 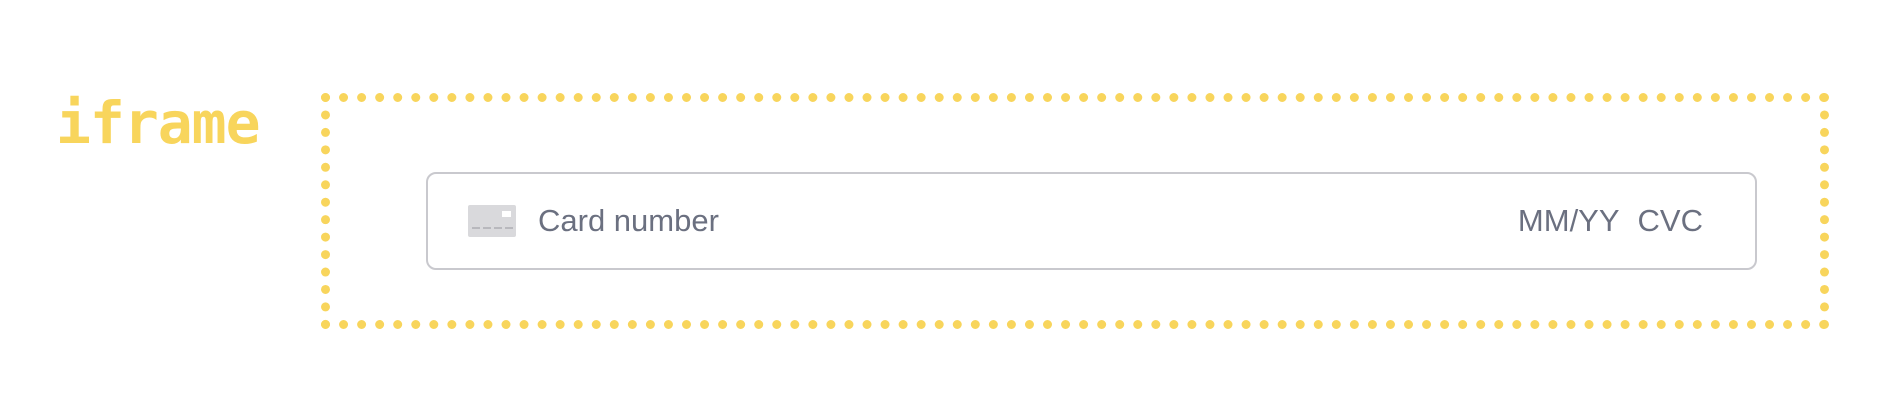 I want to click on cvc-input: CVC, so click(x=1670, y=221).